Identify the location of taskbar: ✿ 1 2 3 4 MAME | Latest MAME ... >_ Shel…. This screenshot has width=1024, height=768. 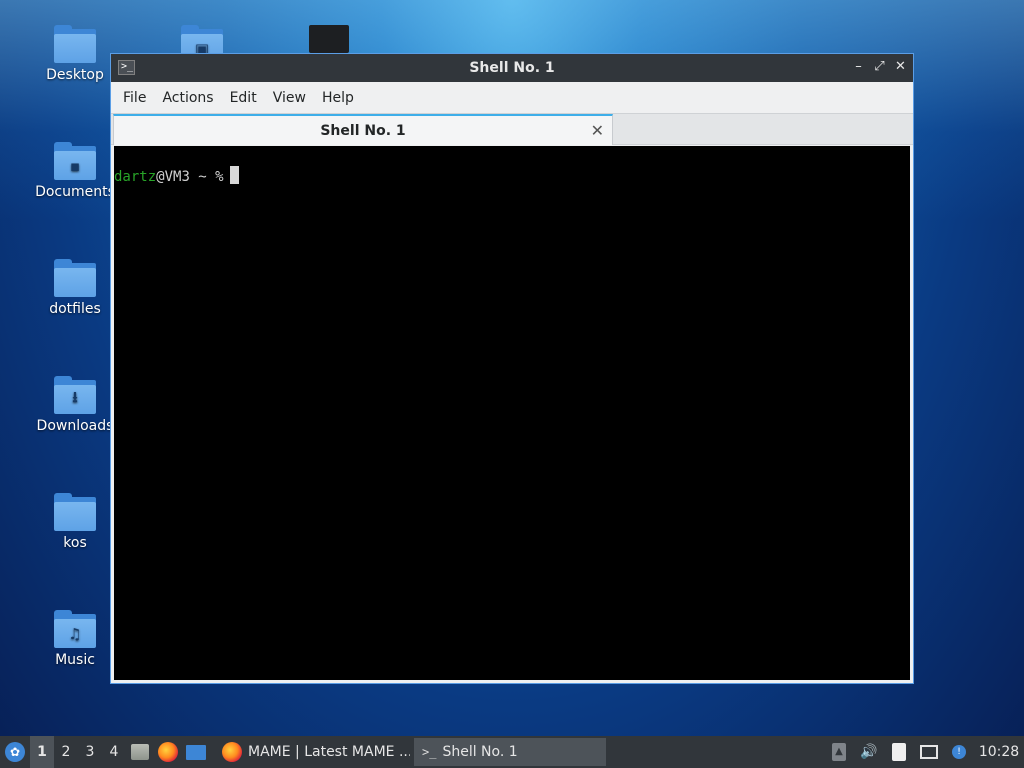
(512, 752).